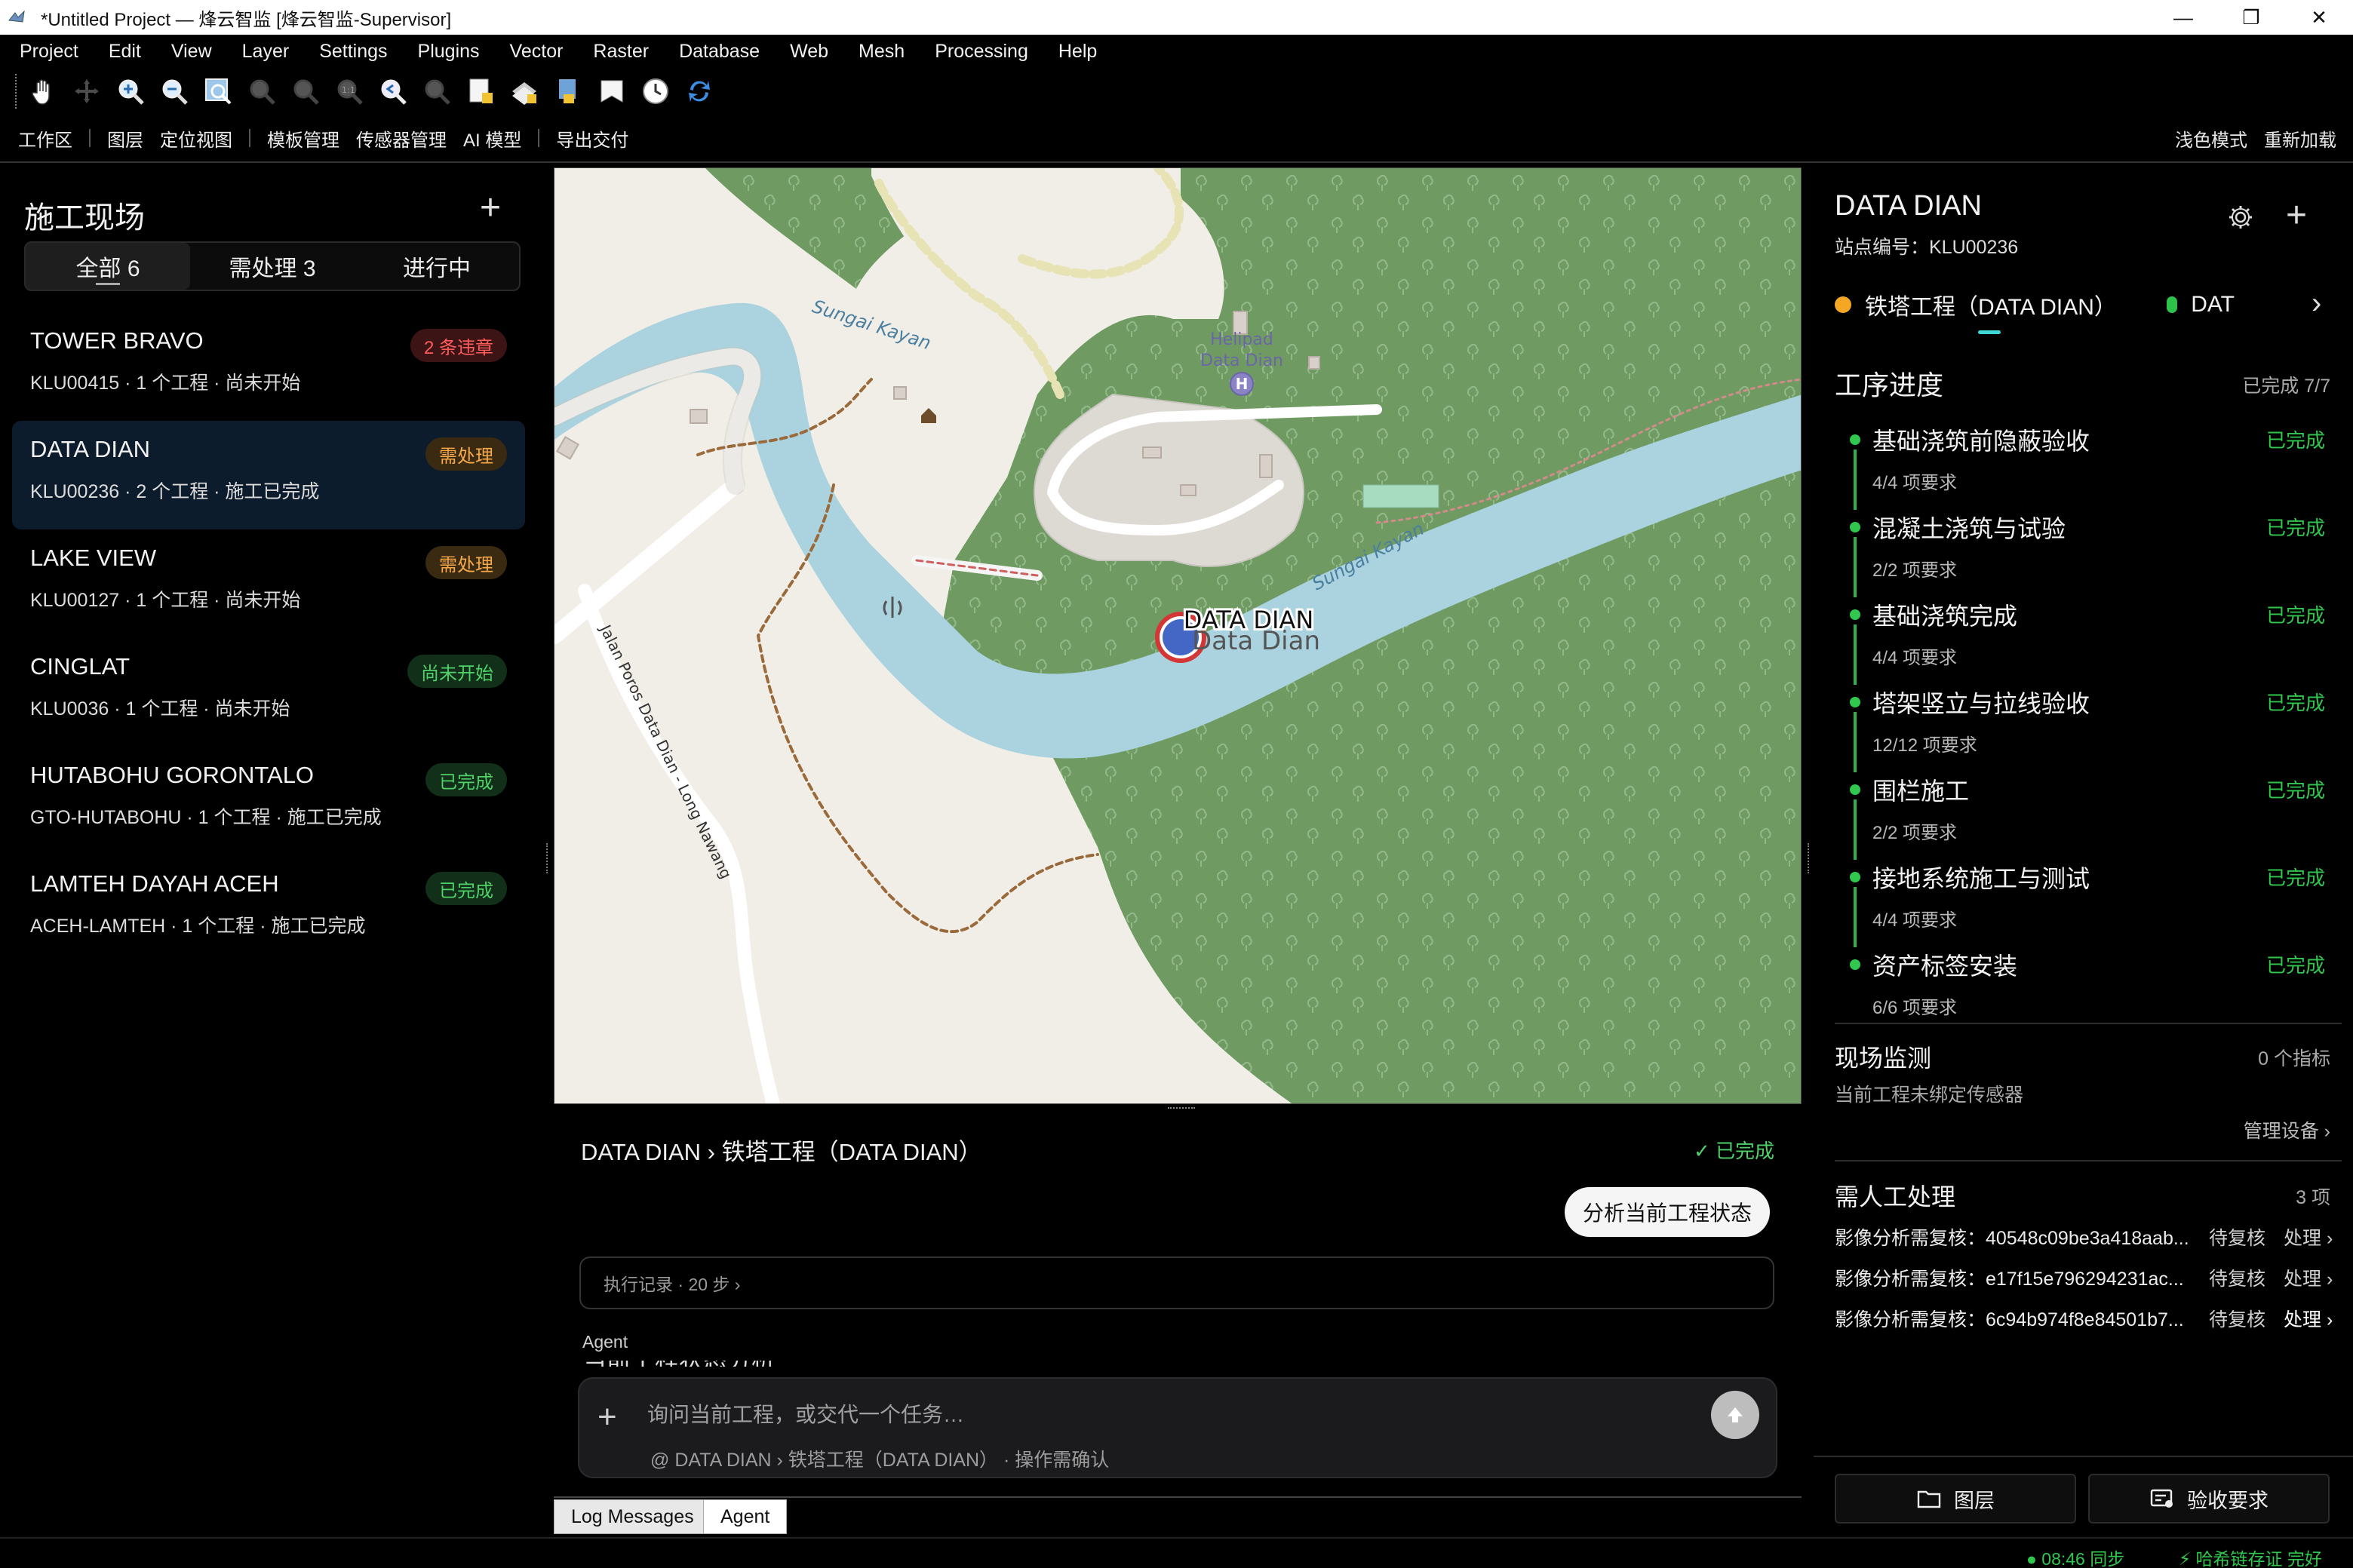 The height and width of the screenshot is (1568, 2353). Describe the element at coordinates (2228, 1501) in the screenshot. I see `acceptance-button-label: 验收要求` at that location.